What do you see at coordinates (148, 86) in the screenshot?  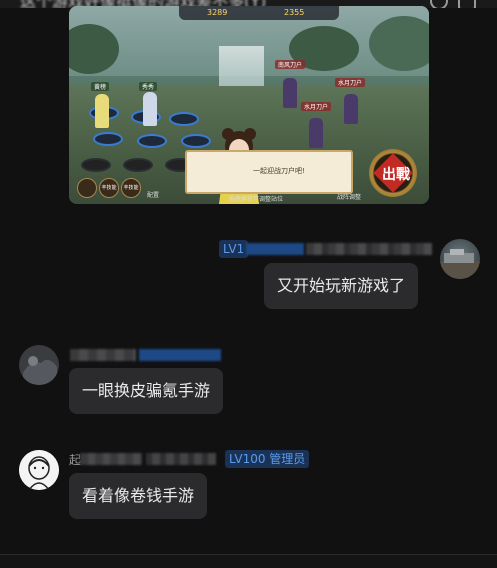 I see `hero-tag: 秀秀` at bounding box center [148, 86].